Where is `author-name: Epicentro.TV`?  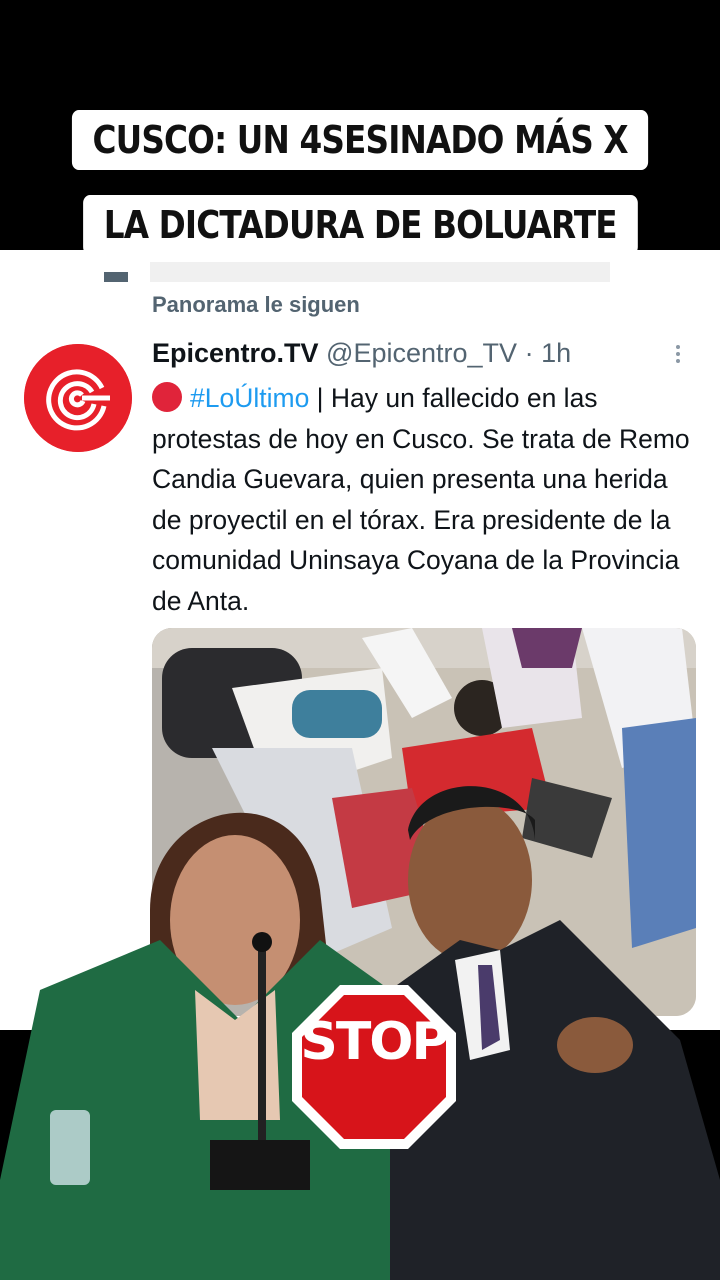 author-name: Epicentro.TV is located at coordinates (235, 353).